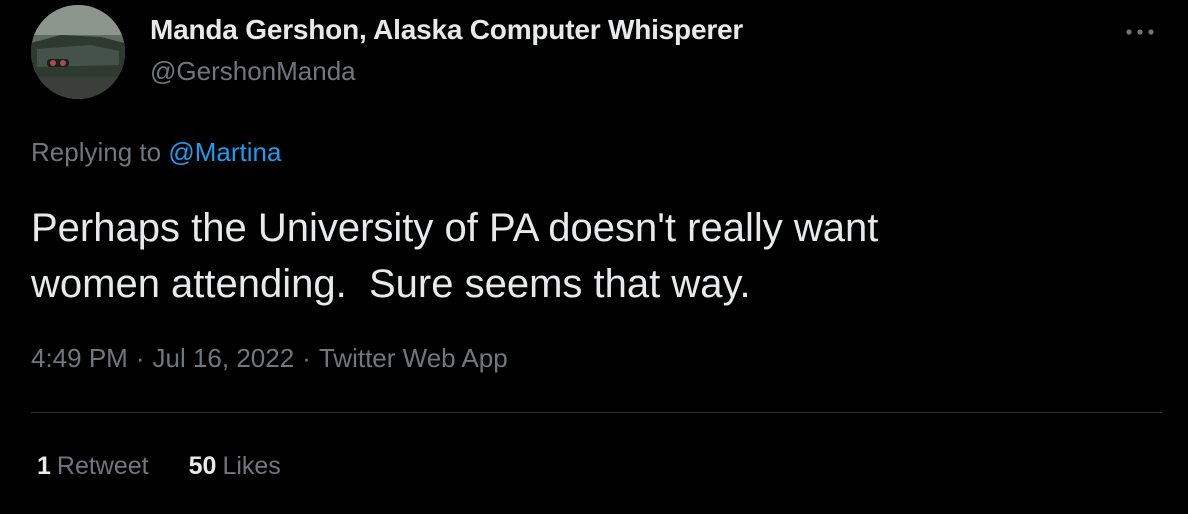 The height and width of the screenshot is (514, 1188). Describe the element at coordinates (44, 466) in the screenshot. I see `retweets-count: 1` at that location.